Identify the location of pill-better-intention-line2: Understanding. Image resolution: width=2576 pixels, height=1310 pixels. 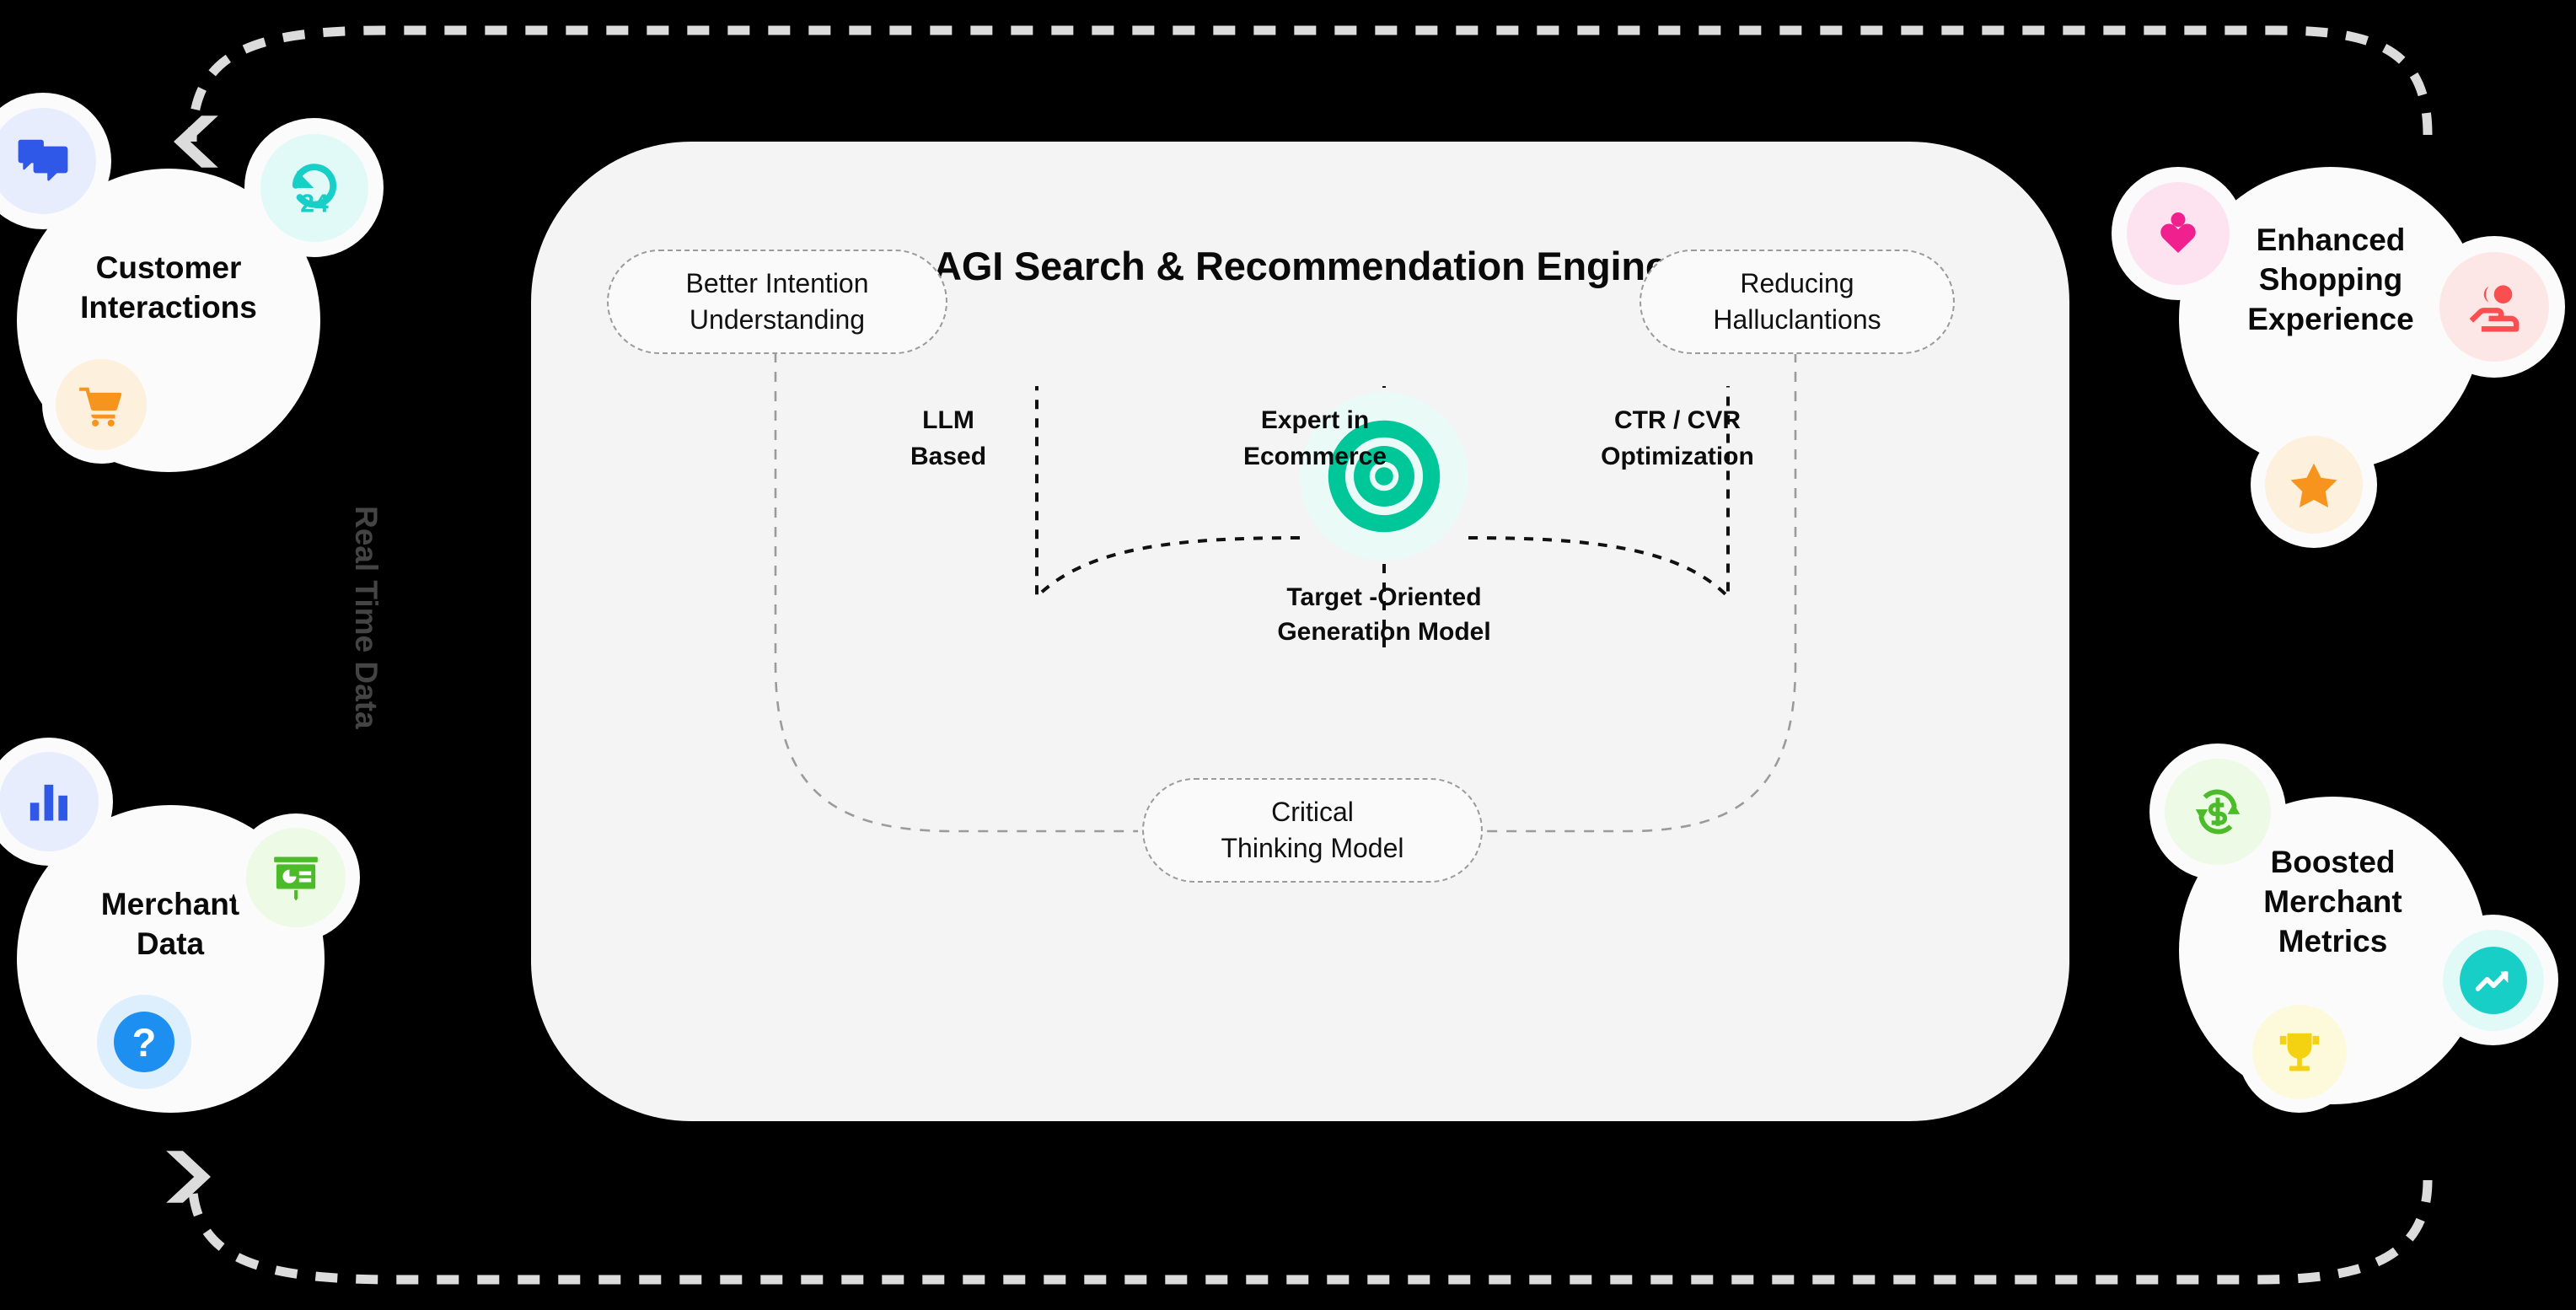
(777, 319).